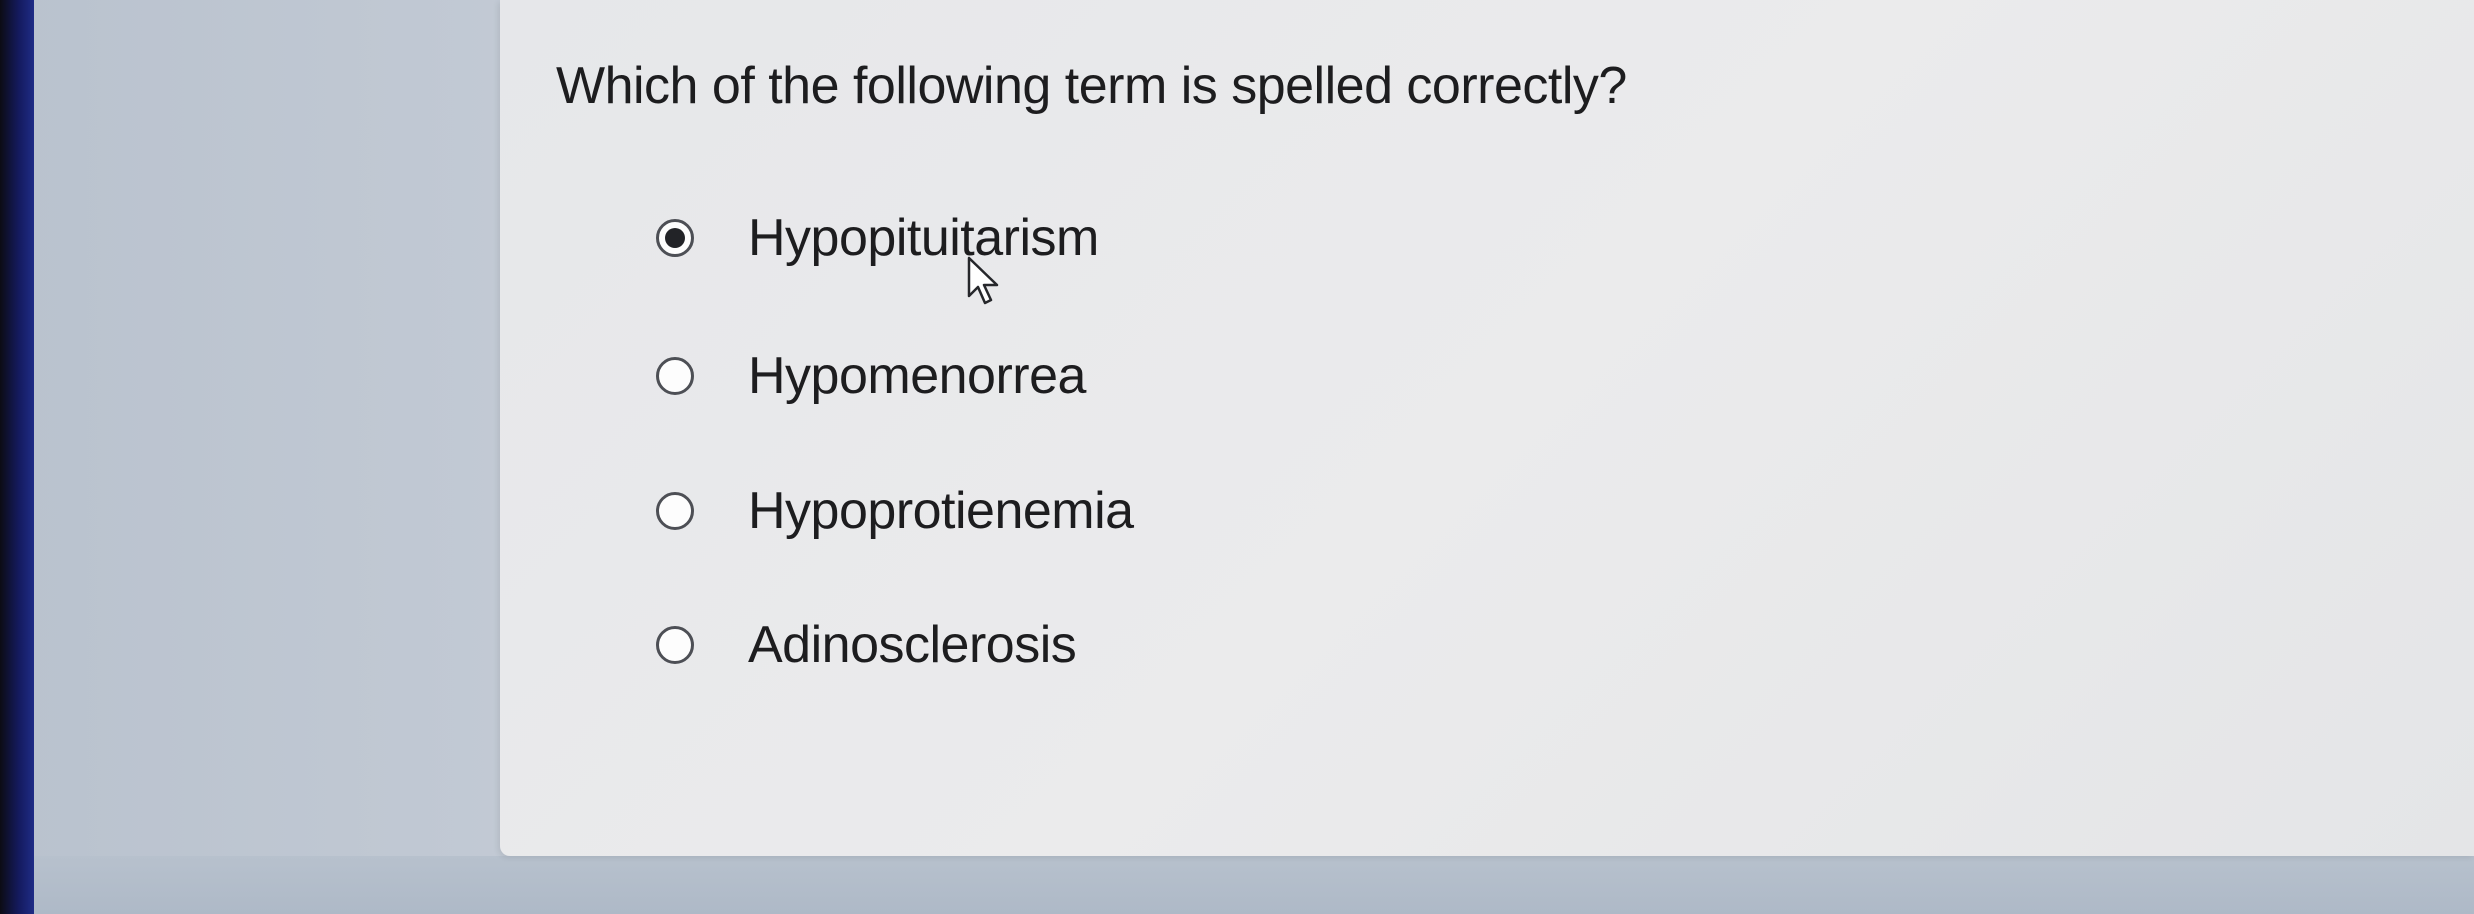 This screenshot has width=2474, height=914. I want to click on option-hypopituitarism: Hypopituitarism, so click(877, 238).